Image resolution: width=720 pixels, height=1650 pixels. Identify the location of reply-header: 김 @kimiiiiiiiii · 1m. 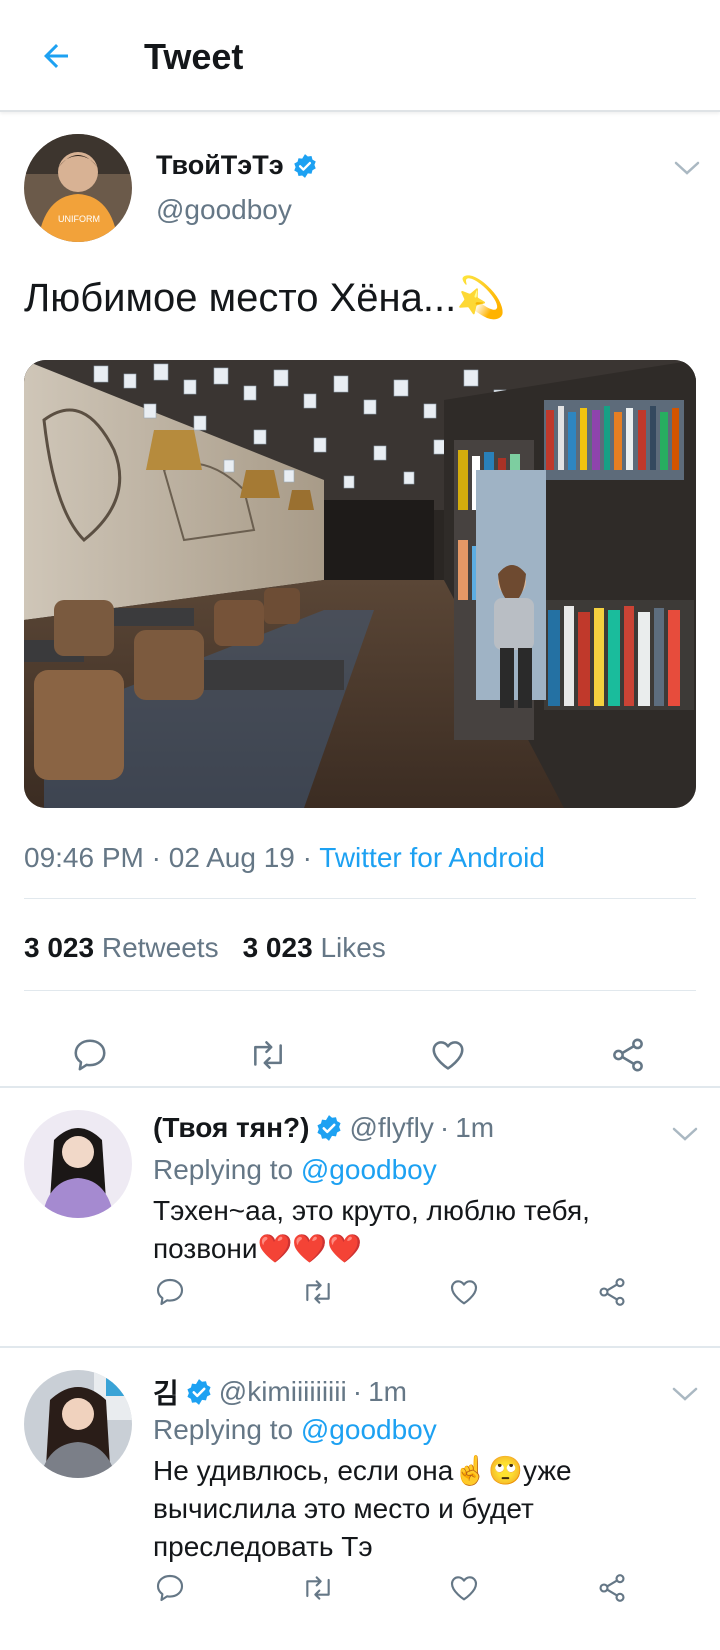
(280, 1392).